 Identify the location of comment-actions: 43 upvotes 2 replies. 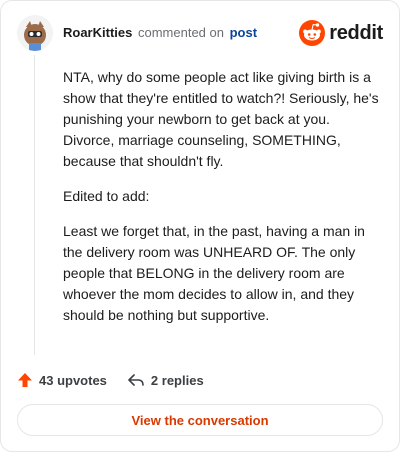
(120, 380).